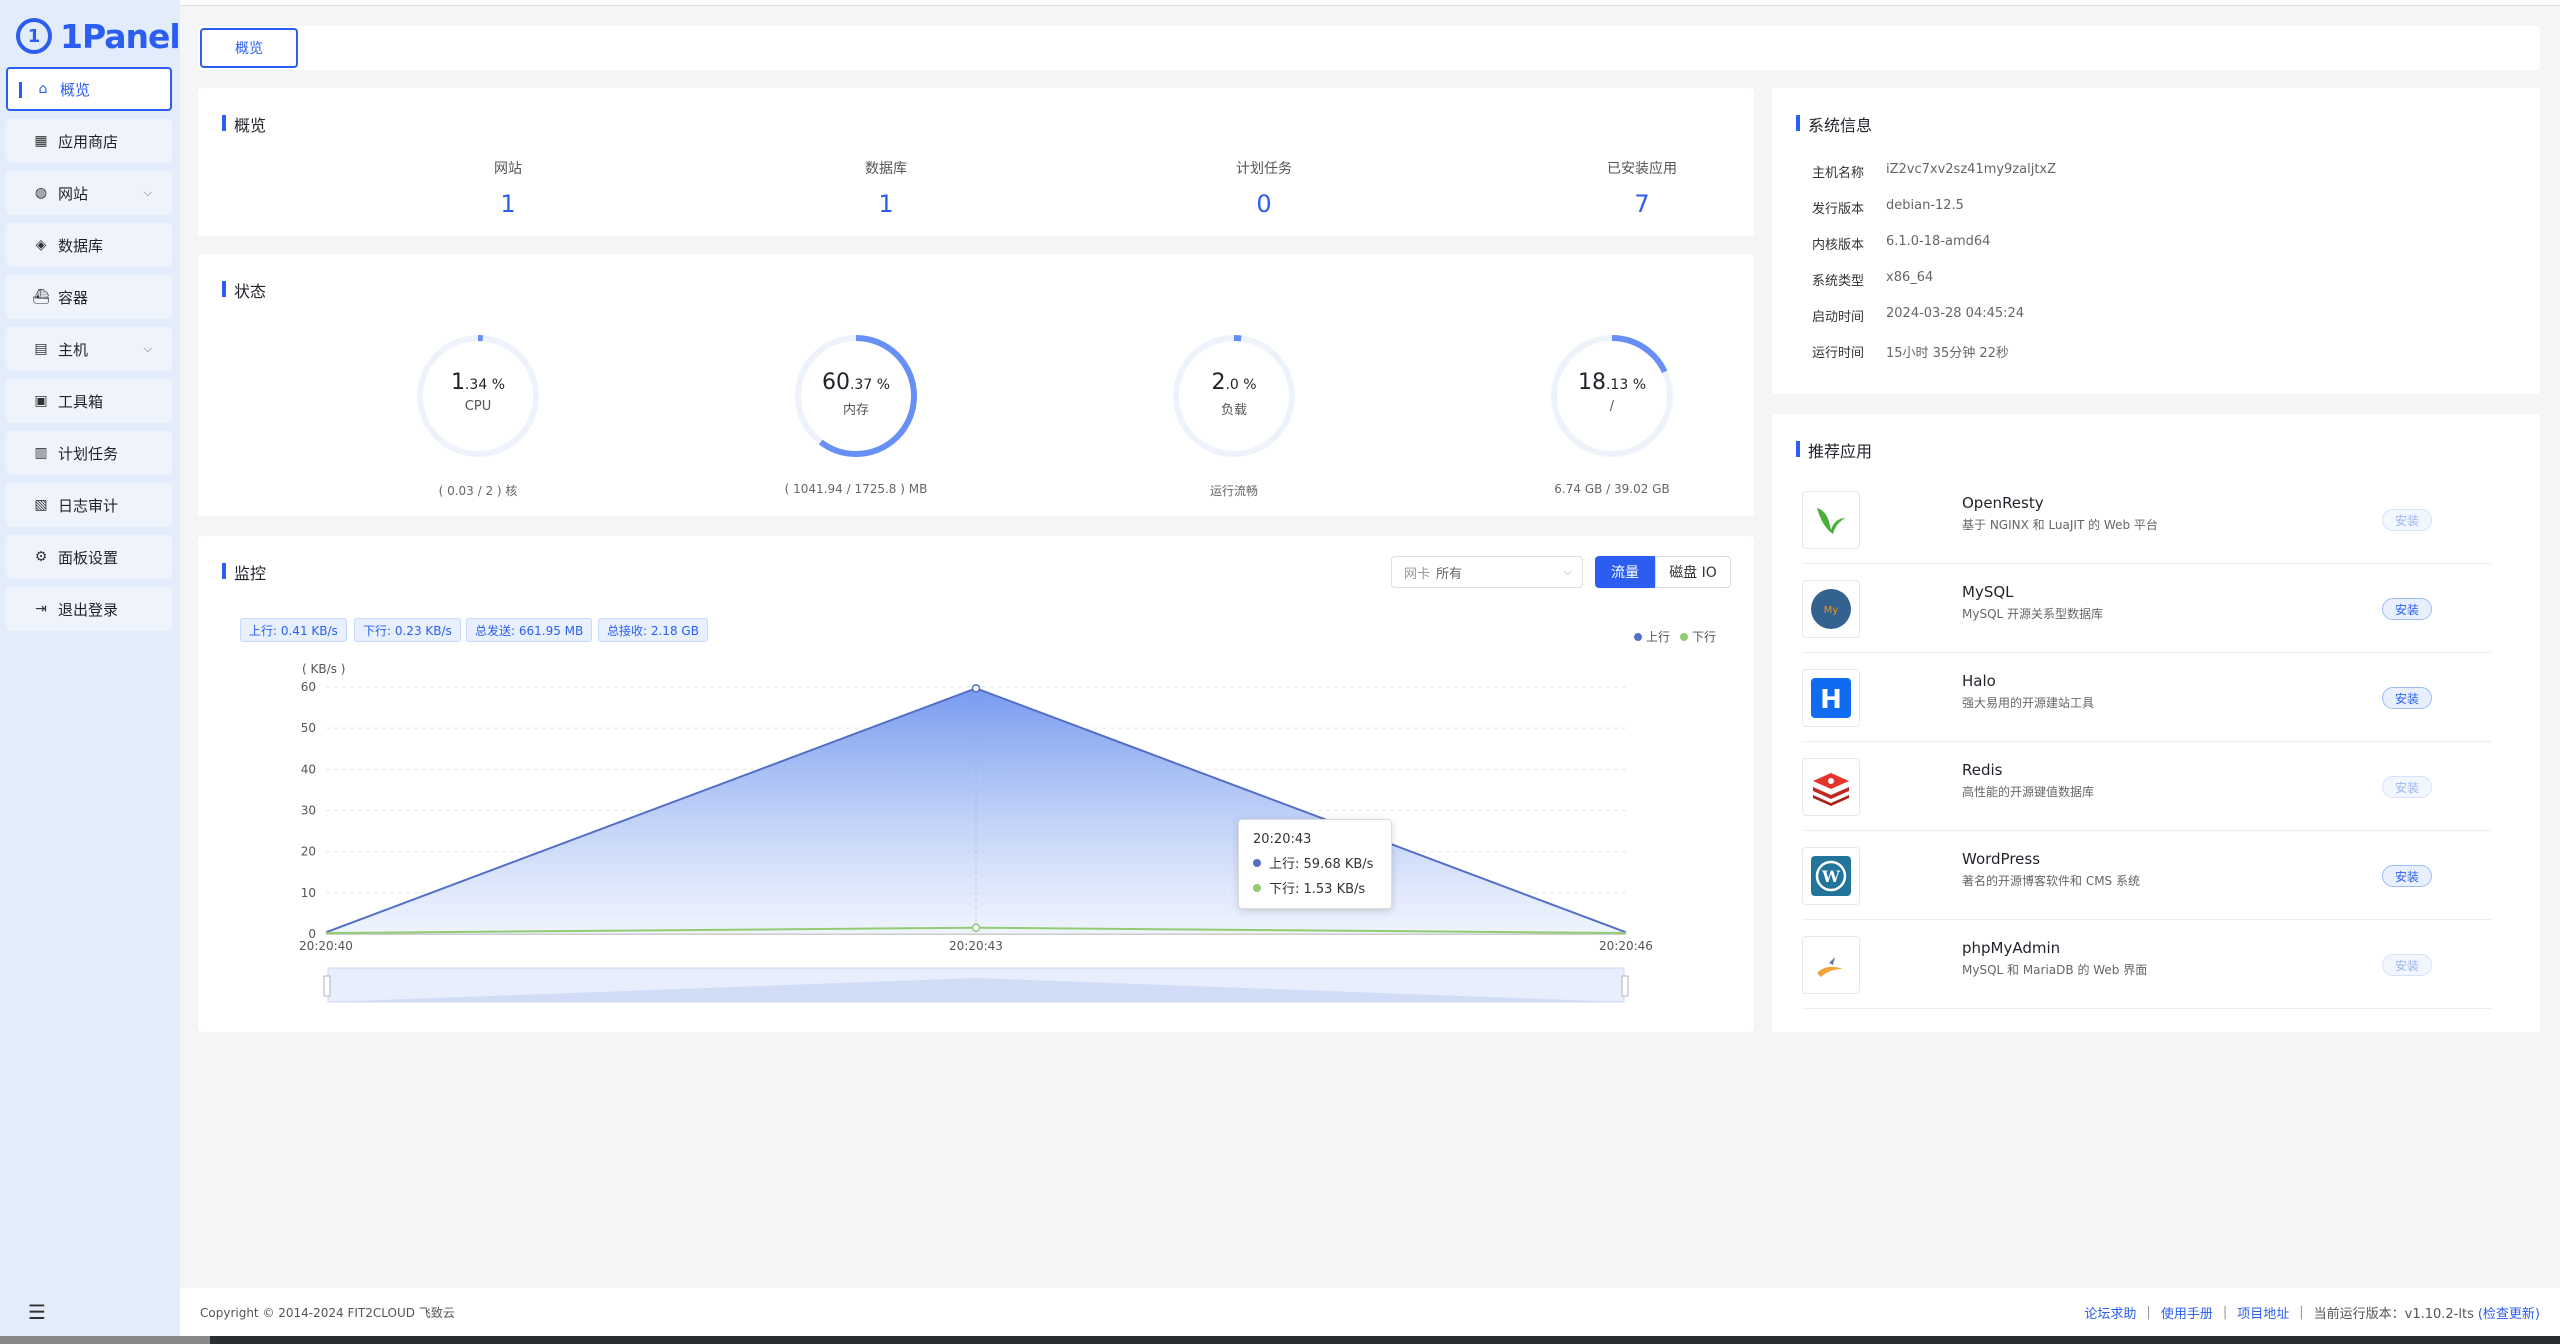 This screenshot has height=1344, width=2560. What do you see at coordinates (1264, 188) in the screenshot?
I see `overview-cron-jobs: 计划任务 0` at bounding box center [1264, 188].